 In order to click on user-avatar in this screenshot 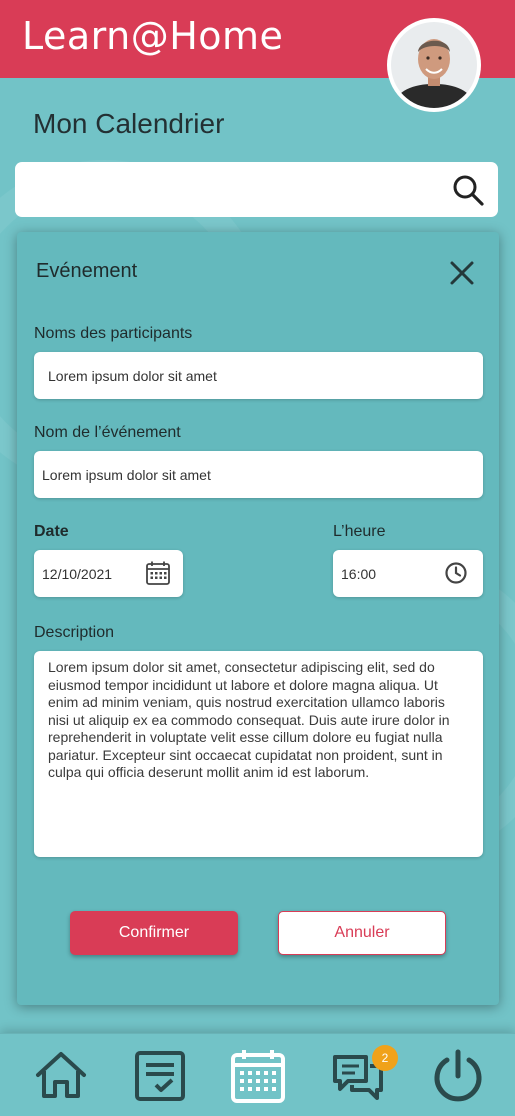, I will do `click(434, 65)`.